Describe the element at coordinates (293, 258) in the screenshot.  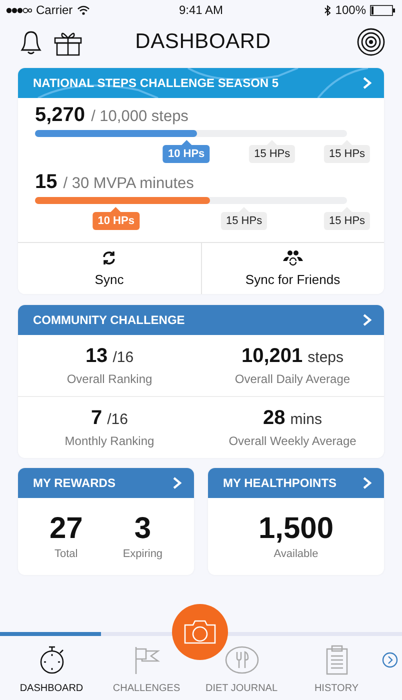
I see `friends-sync-icon` at that location.